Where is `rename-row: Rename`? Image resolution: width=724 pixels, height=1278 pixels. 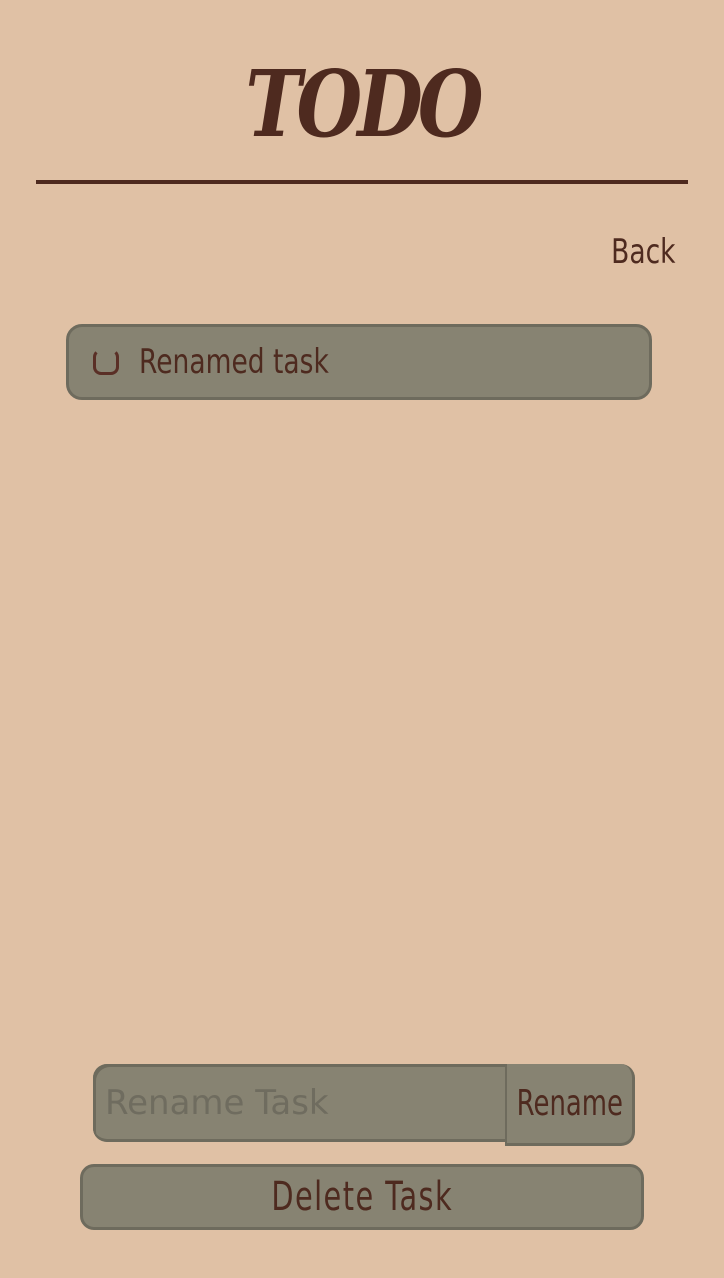
rename-row: Rename is located at coordinates (364, 1105).